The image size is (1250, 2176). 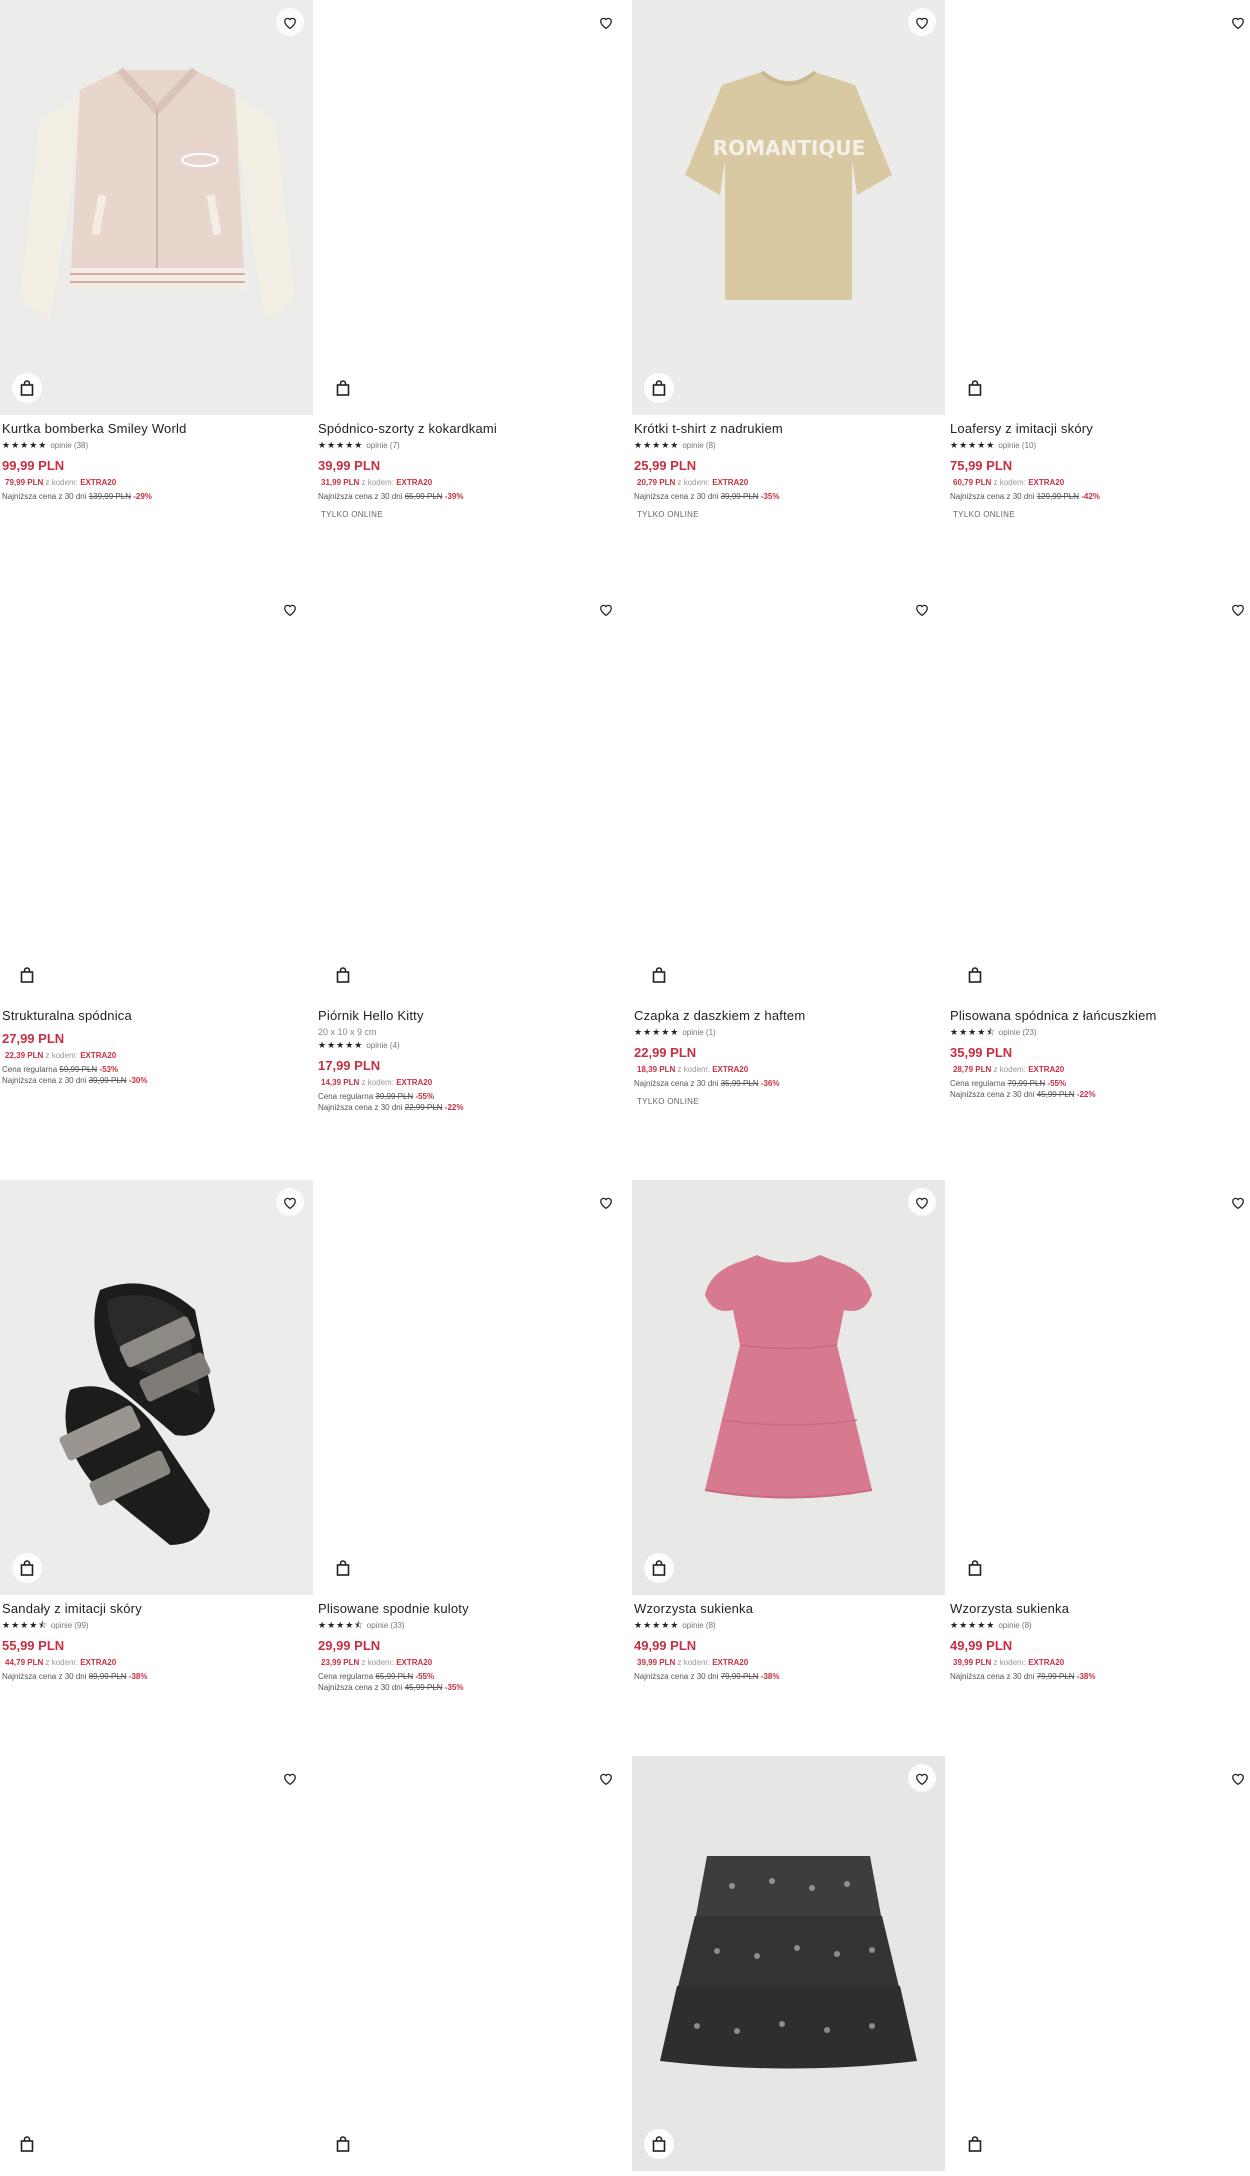 I want to click on product-name: Sandały z imitacji skóry, so click(x=156, y=1609).